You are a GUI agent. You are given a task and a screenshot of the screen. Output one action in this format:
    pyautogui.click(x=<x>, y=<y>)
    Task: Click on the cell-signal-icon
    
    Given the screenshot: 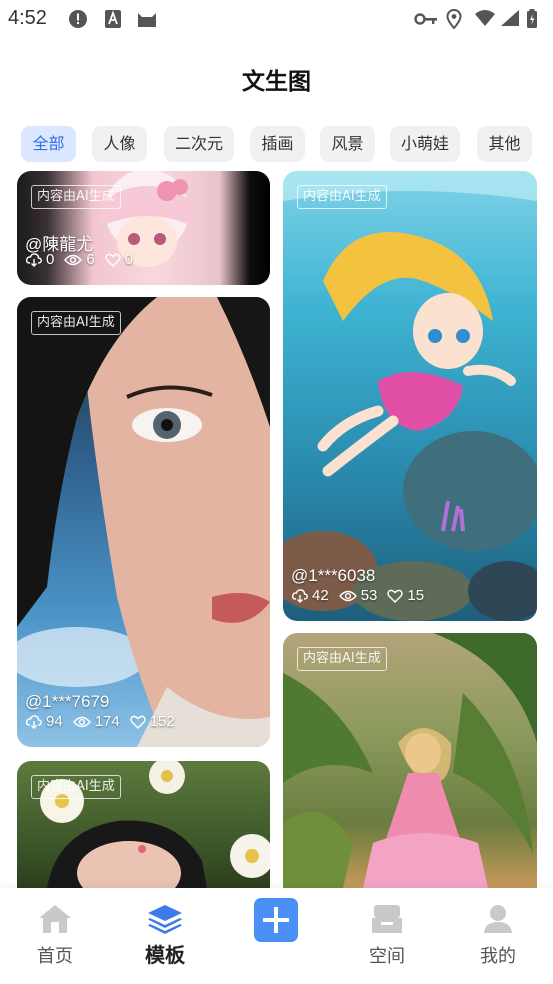 What is the action you would take?
    pyautogui.click(x=510, y=20)
    